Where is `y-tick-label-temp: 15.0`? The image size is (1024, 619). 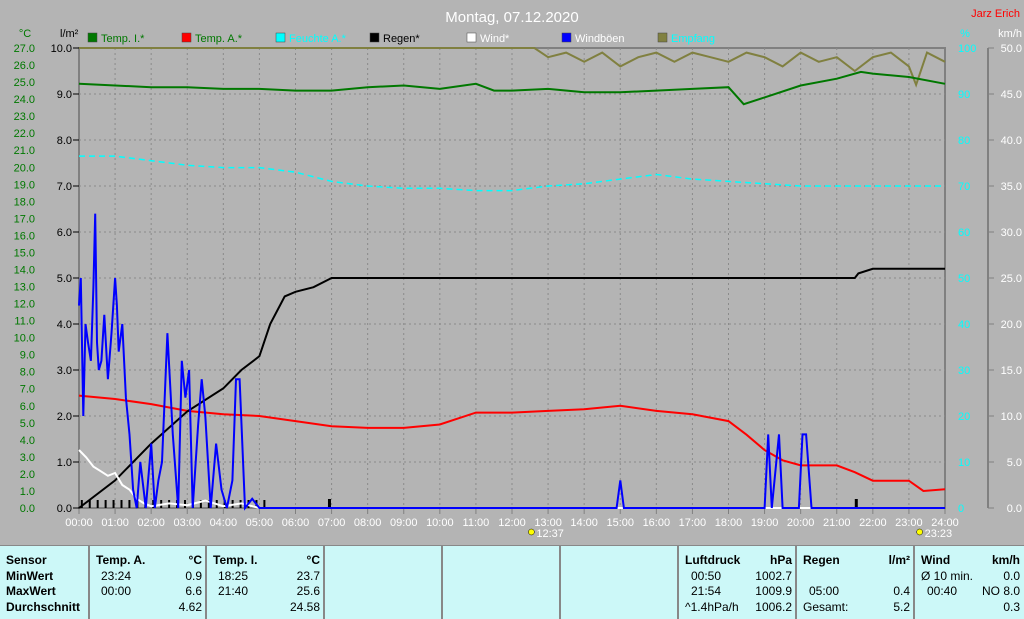 y-tick-label-temp: 15.0 is located at coordinates (24, 253).